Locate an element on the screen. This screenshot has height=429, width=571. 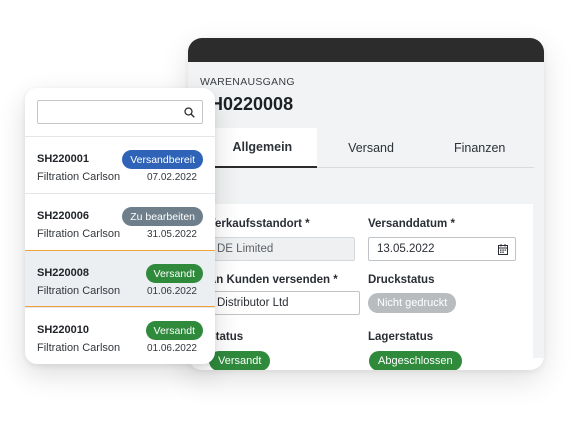
shipment-id: SH220006 is located at coordinates (63, 216).